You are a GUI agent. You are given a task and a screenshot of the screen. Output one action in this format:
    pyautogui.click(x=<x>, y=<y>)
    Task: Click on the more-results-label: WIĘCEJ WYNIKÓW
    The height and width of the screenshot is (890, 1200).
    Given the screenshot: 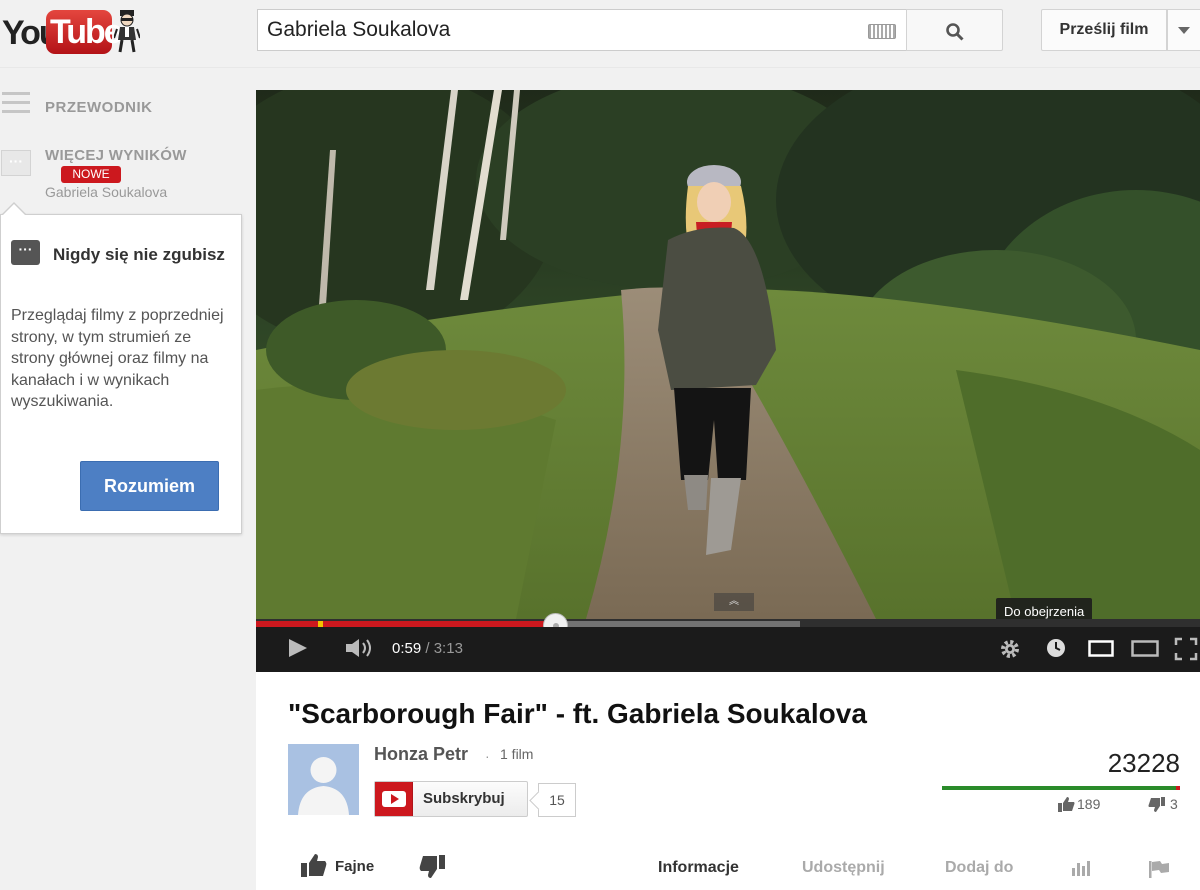 What is the action you would take?
    pyautogui.click(x=116, y=155)
    